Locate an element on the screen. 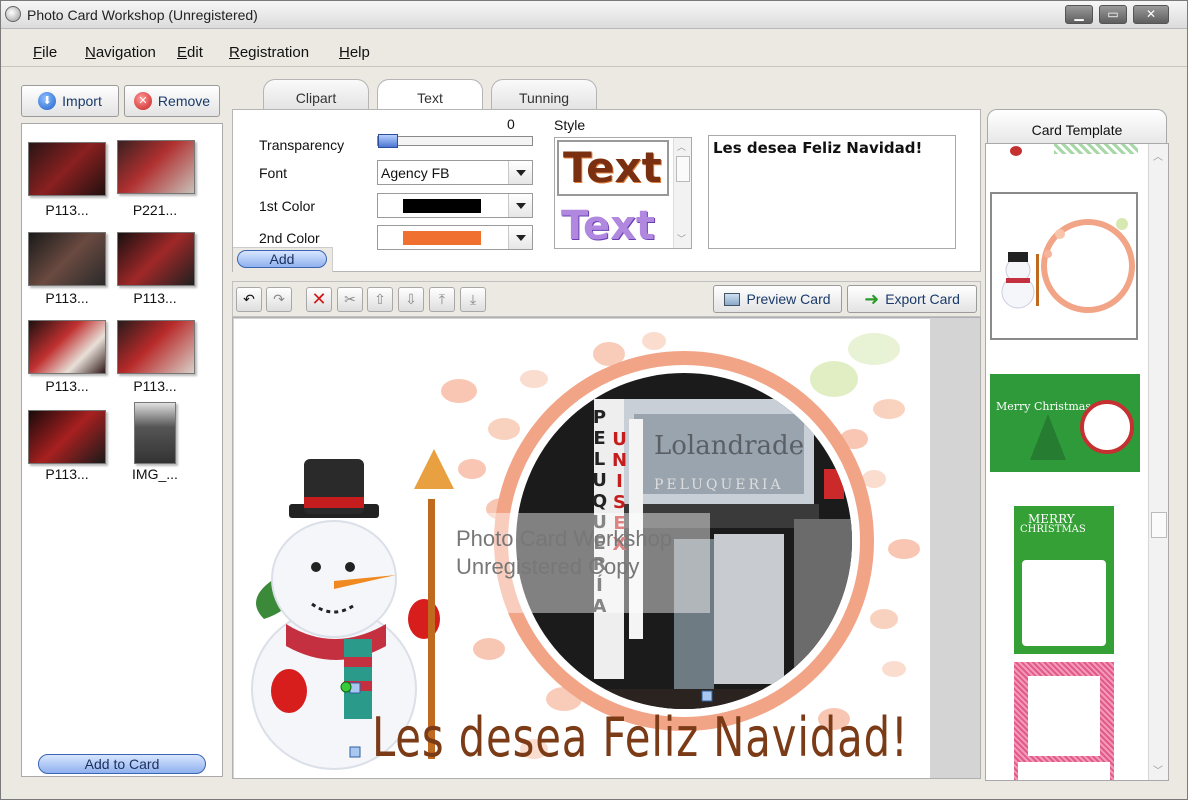 The width and height of the screenshot is (1188, 800). font-select-value: Agency FB is located at coordinates (415, 173).